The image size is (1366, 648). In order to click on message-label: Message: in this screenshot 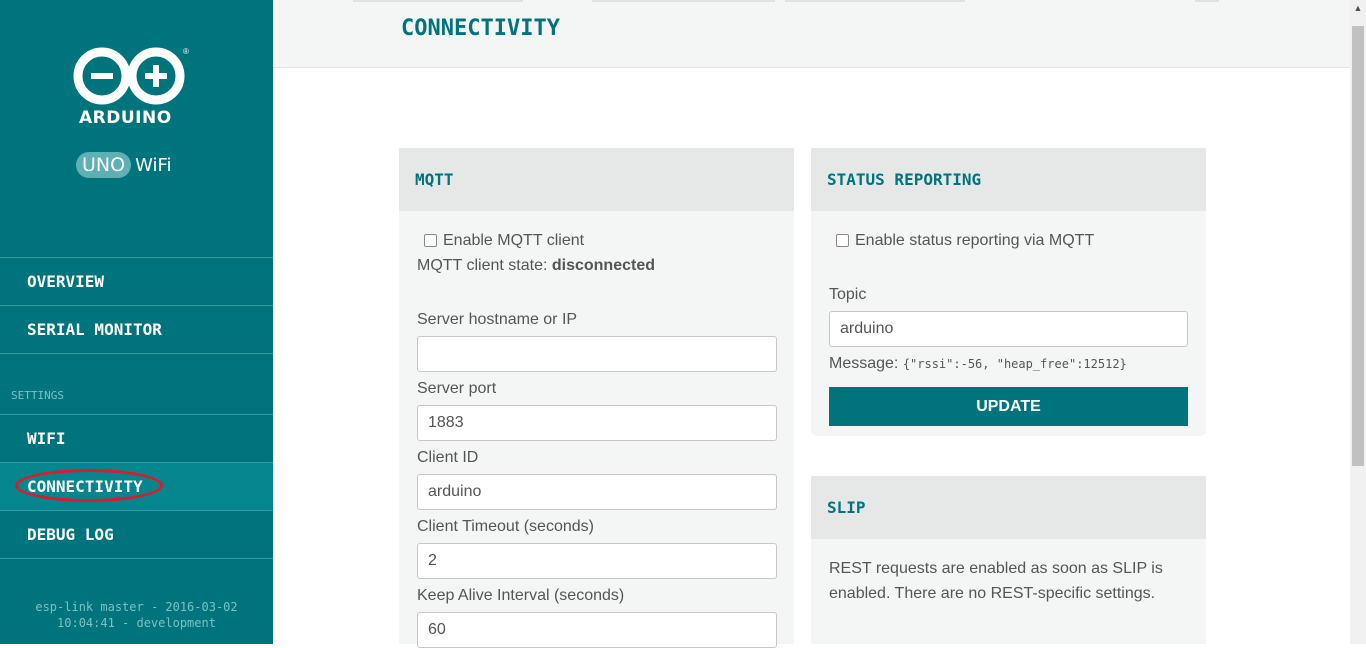, I will do `click(866, 363)`.